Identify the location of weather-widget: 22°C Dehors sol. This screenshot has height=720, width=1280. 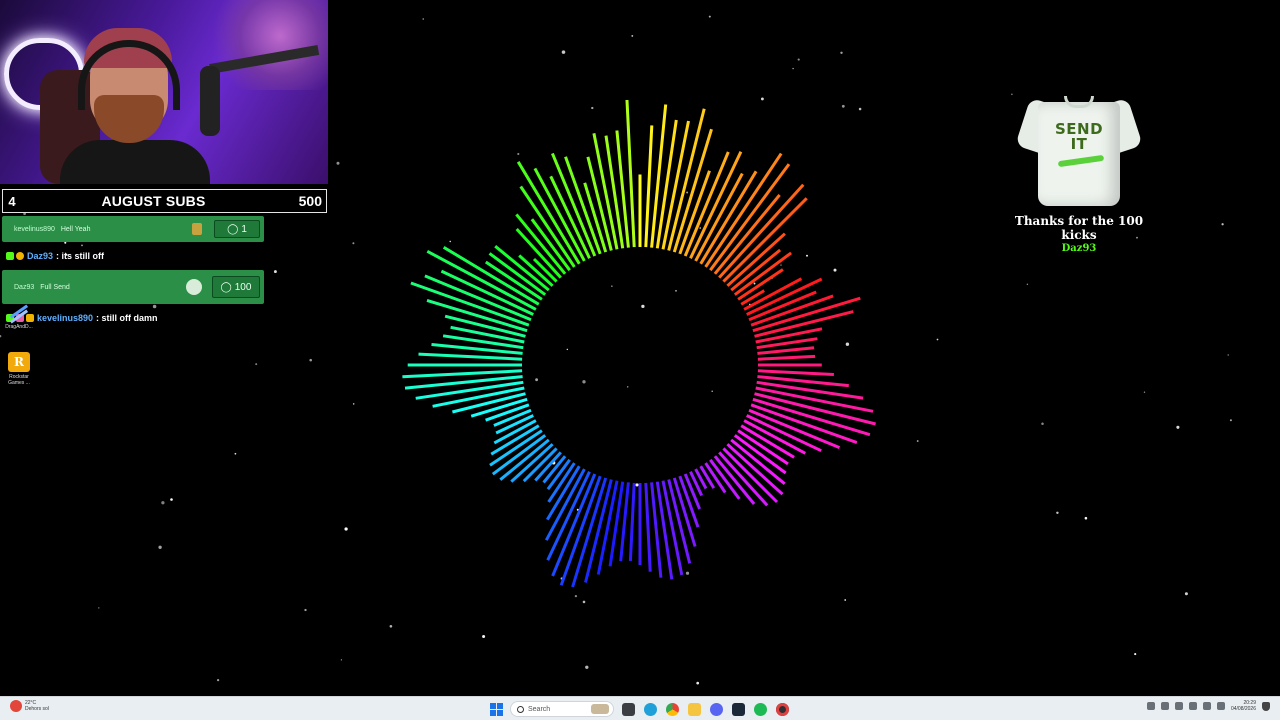
(29, 706).